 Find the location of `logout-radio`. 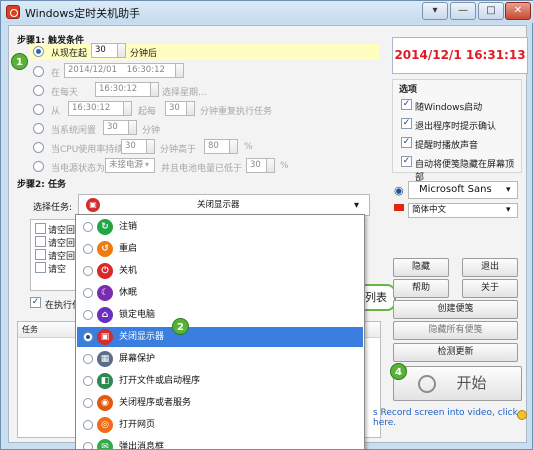

logout-radio is located at coordinates (88, 227).